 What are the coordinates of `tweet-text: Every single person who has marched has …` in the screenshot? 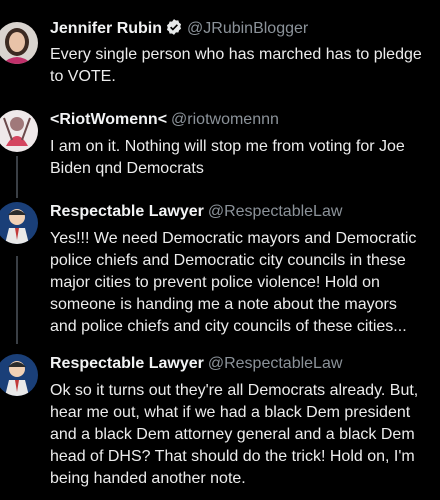 It's located at (242, 66).